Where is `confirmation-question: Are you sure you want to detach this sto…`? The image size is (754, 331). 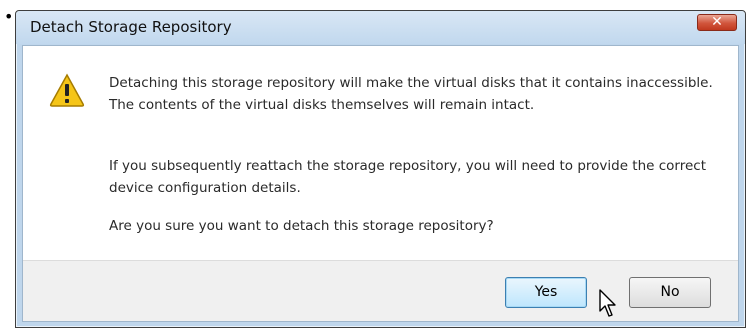 confirmation-question: Are you sure you want to detach this sto… is located at coordinates (301, 226).